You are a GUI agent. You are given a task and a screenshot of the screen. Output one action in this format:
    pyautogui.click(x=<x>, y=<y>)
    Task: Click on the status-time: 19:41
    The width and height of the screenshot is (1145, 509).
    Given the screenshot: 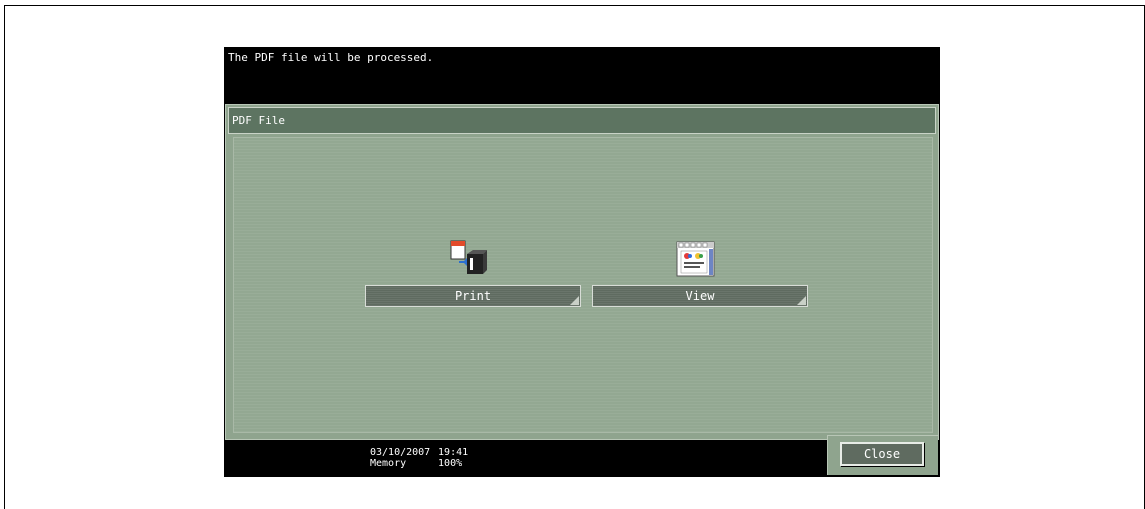 What is the action you would take?
    pyautogui.click(x=453, y=452)
    